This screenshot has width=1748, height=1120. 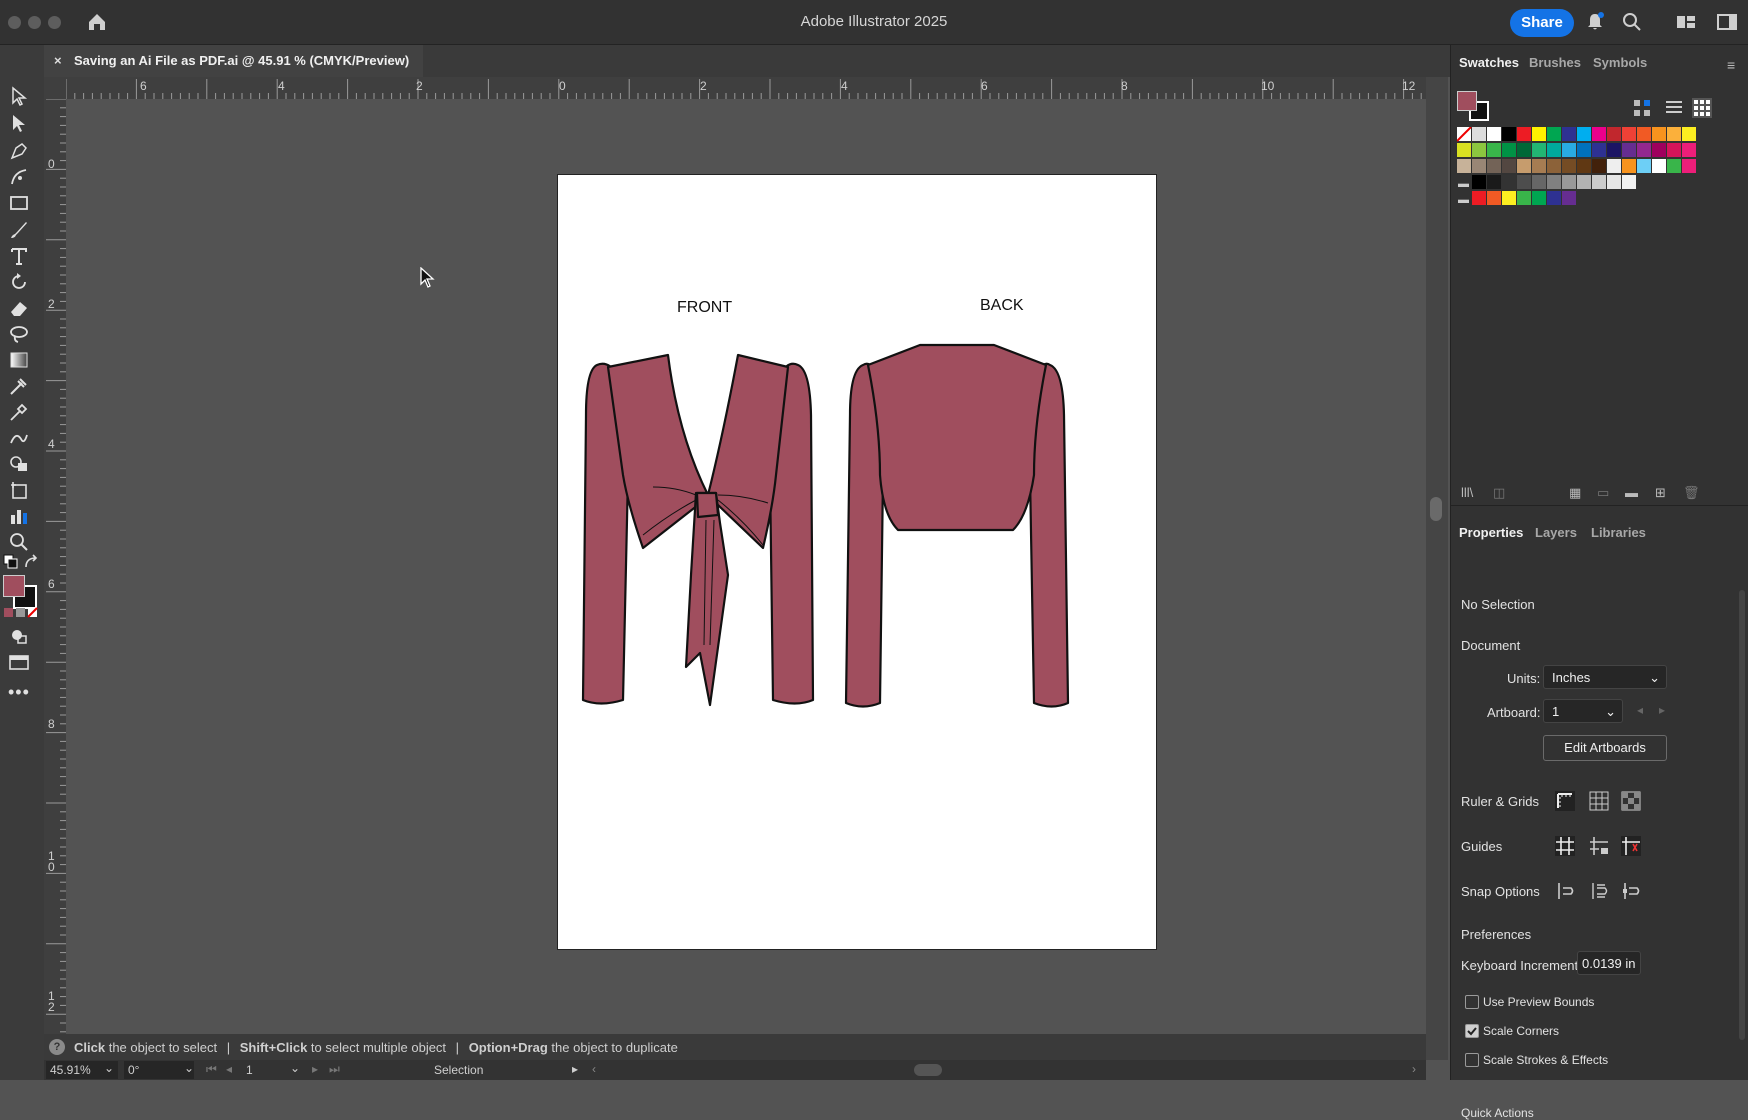 I want to click on zoom-dropdown-icon: ⌄, so click(x=109, y=1068).